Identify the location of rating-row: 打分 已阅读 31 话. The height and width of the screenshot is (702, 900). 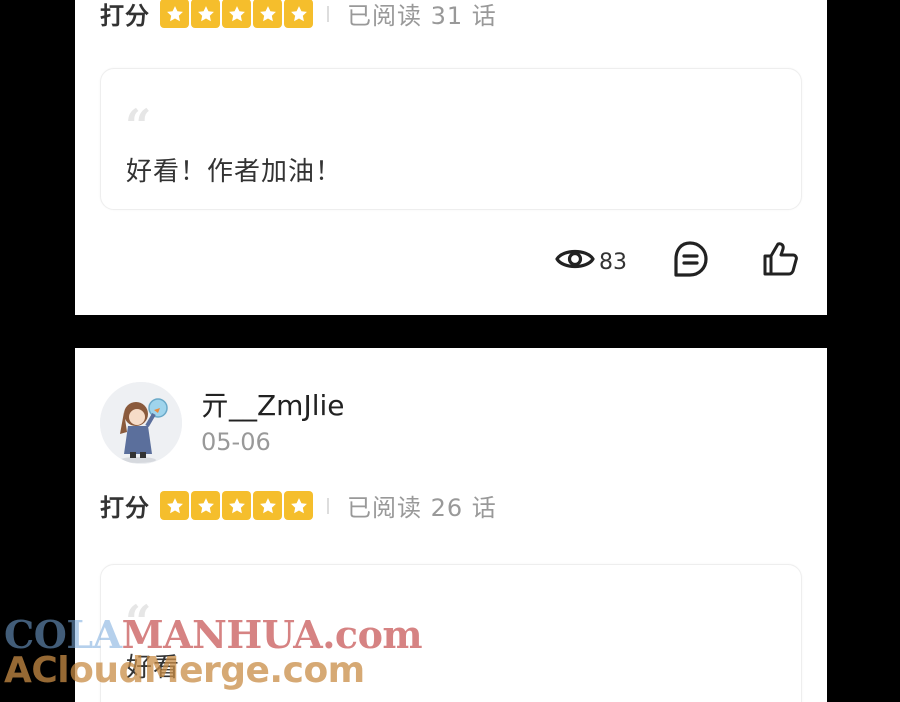
(298, 15).